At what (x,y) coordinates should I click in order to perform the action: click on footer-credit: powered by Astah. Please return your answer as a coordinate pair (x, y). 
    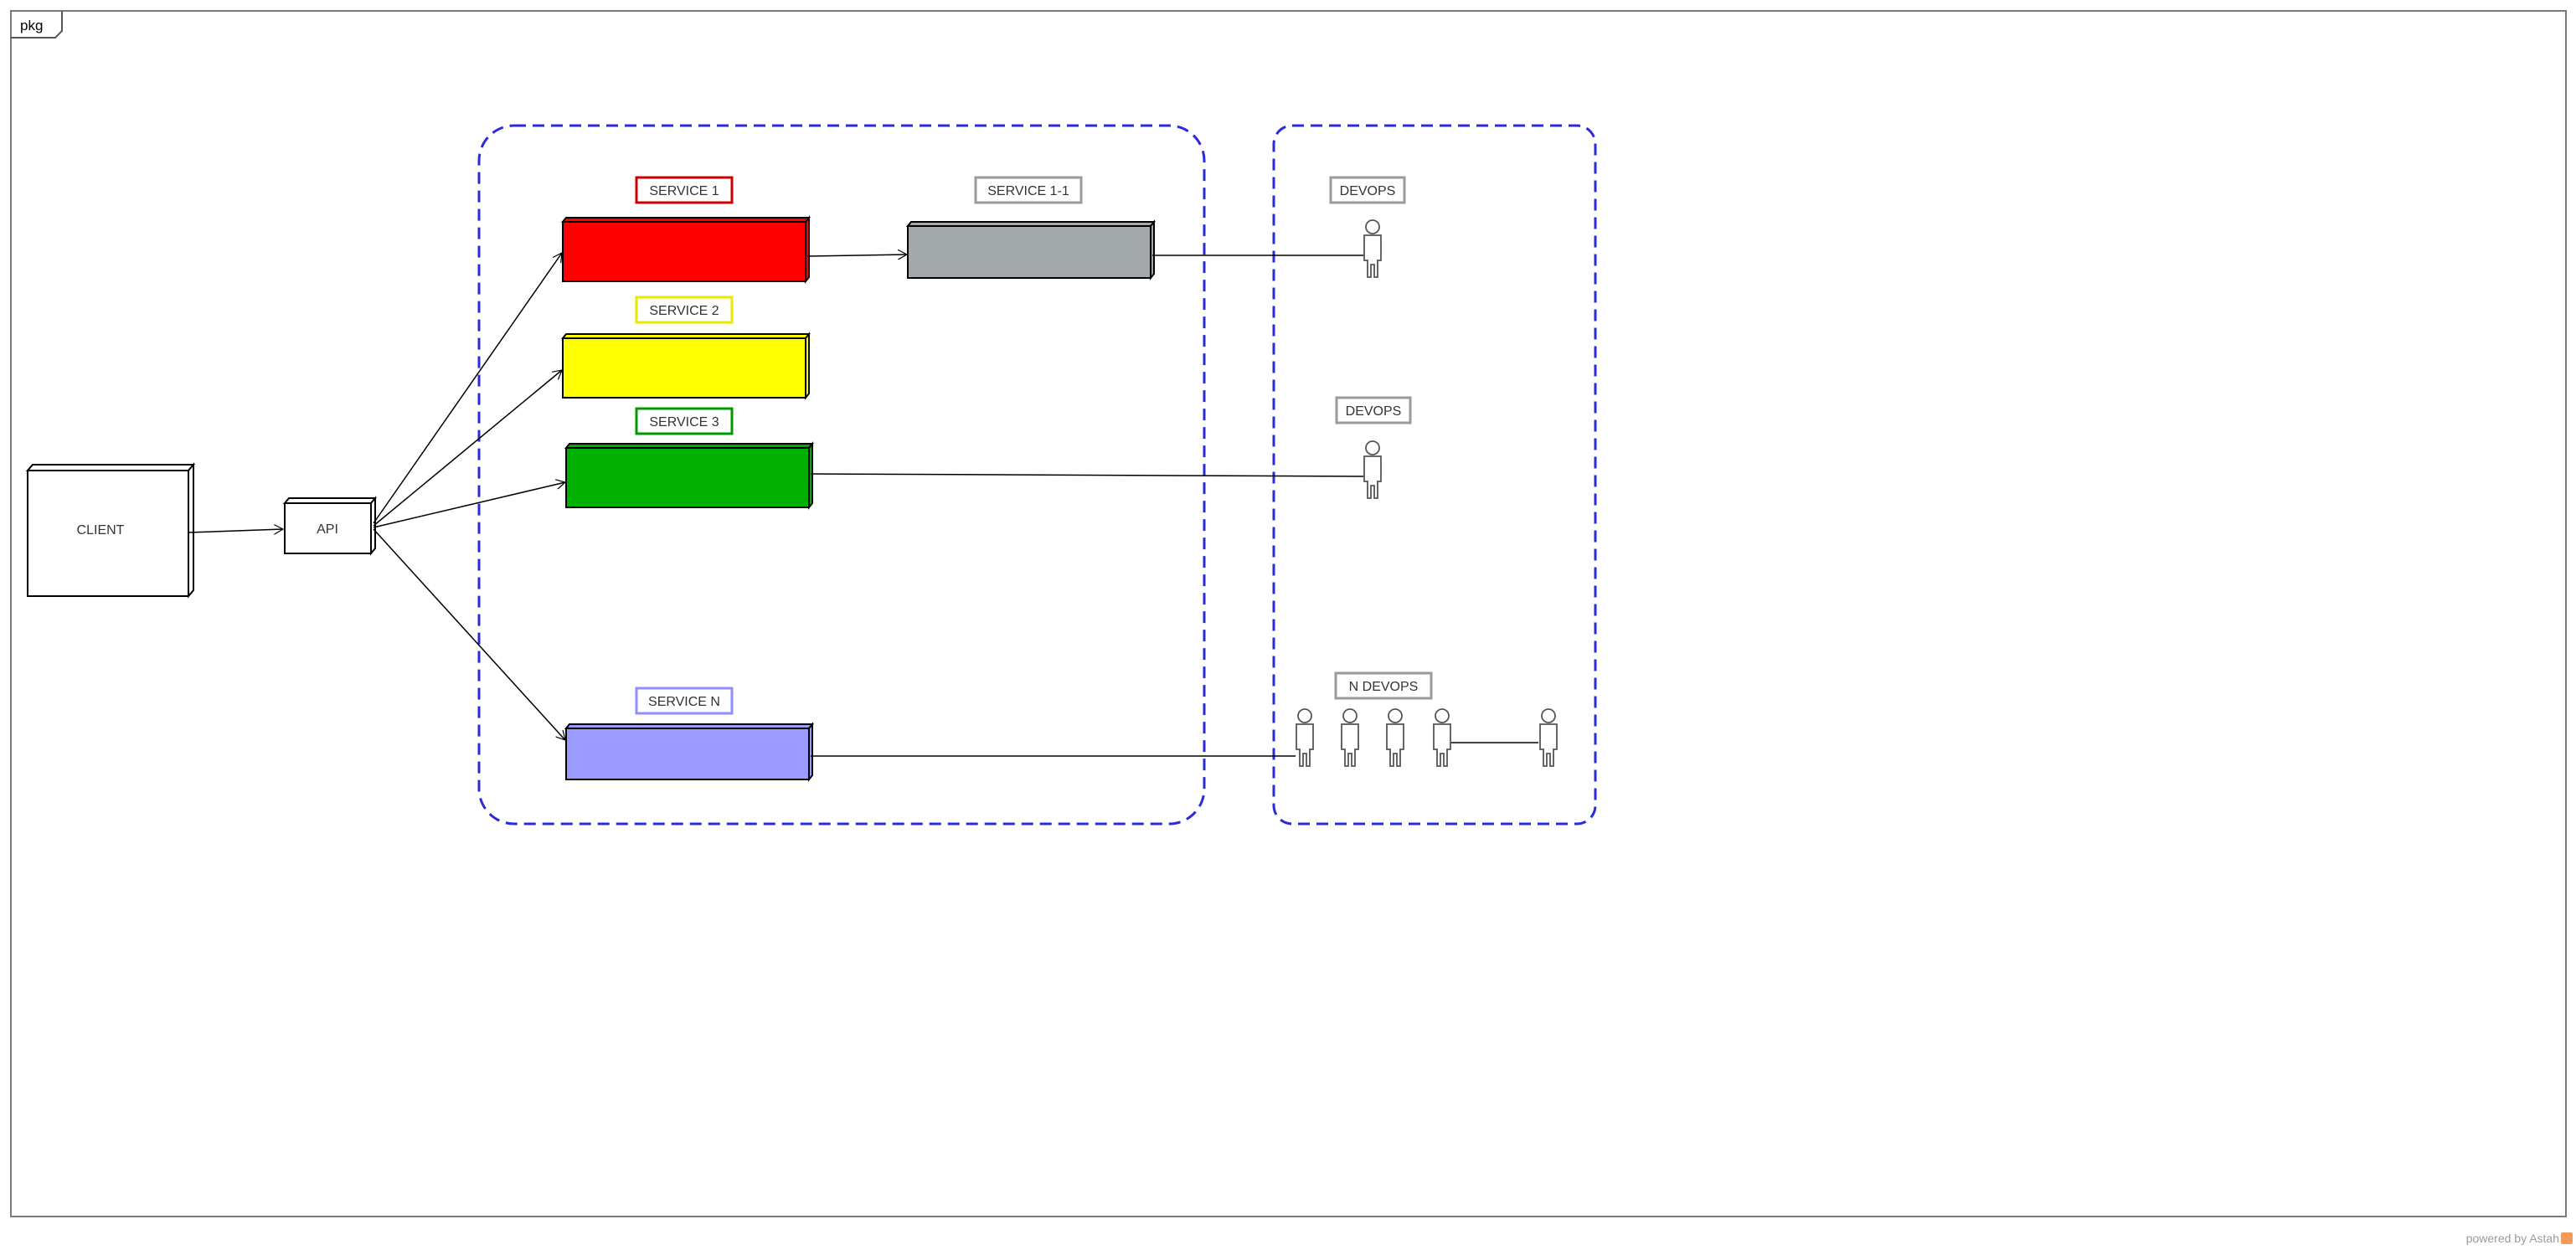
    Looking at the image, I should click on (2519, 1238).